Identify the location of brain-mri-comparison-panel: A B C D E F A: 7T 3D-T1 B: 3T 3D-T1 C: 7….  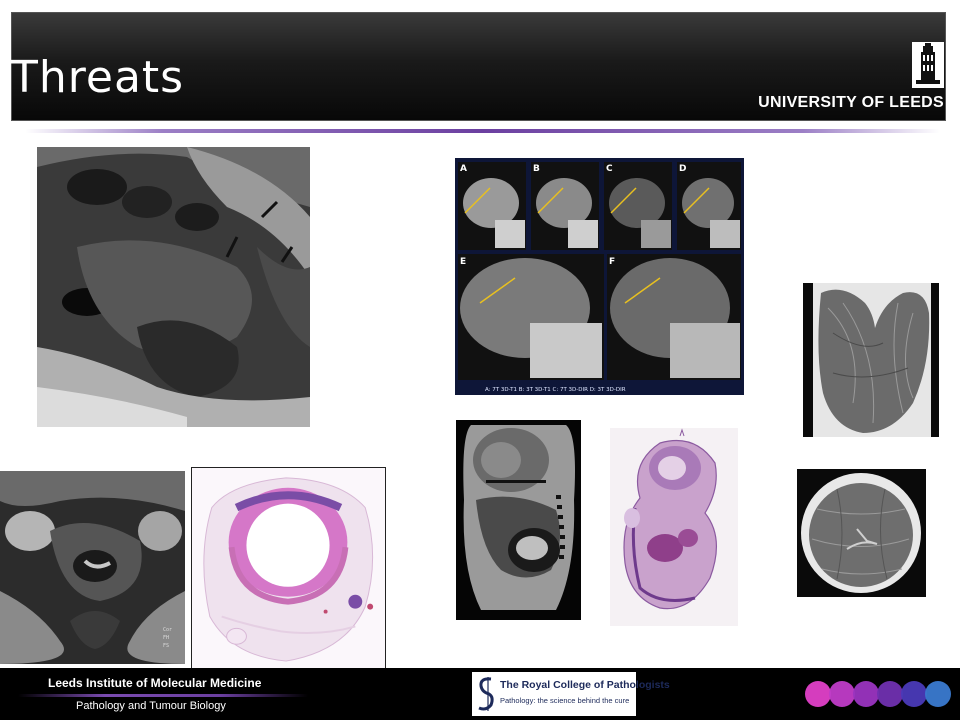
(599, 276).